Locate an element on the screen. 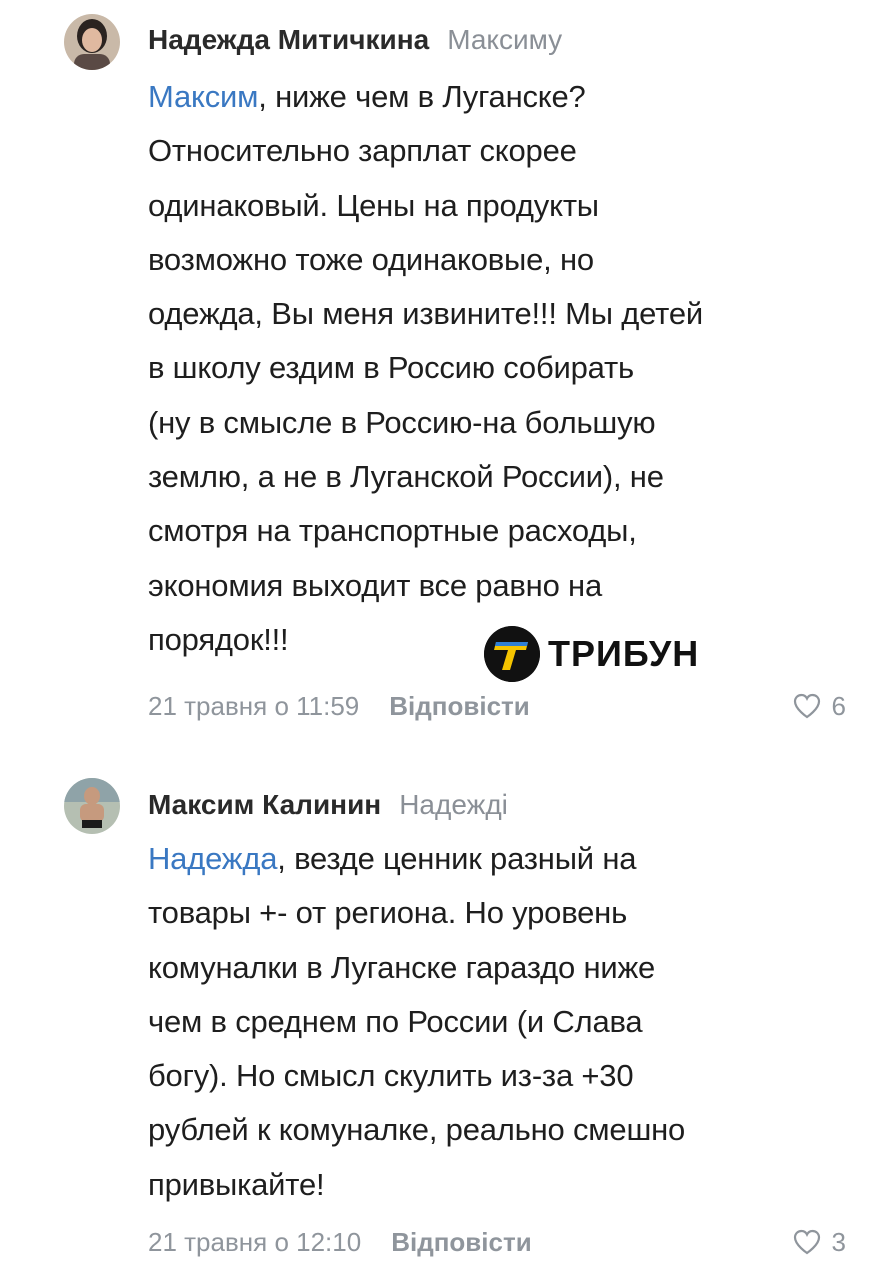 The image size is (872, 1280). like-button: 3 is located at coordinates (819, 1242).